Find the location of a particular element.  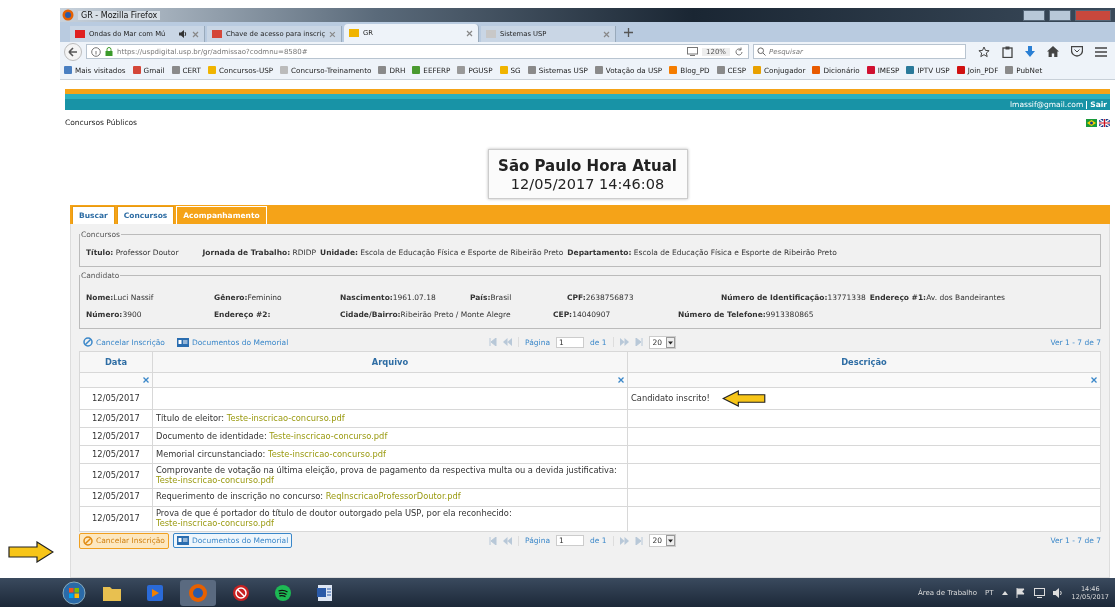

back-icon is located at coordinates (73, 51).